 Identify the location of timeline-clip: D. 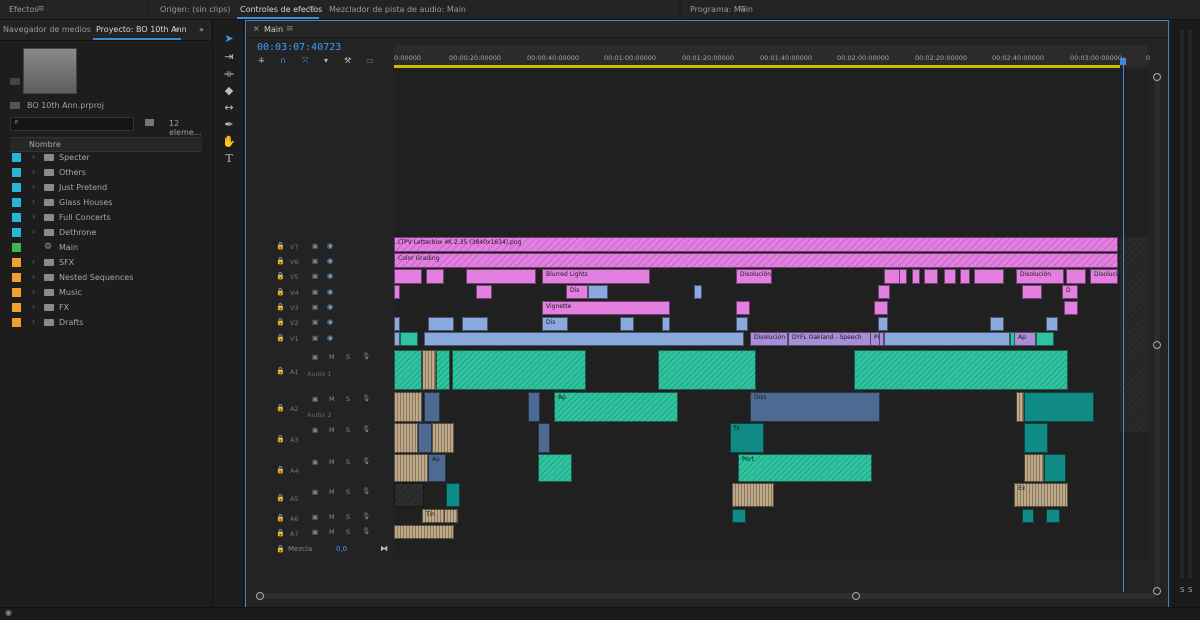
(1070, 292).